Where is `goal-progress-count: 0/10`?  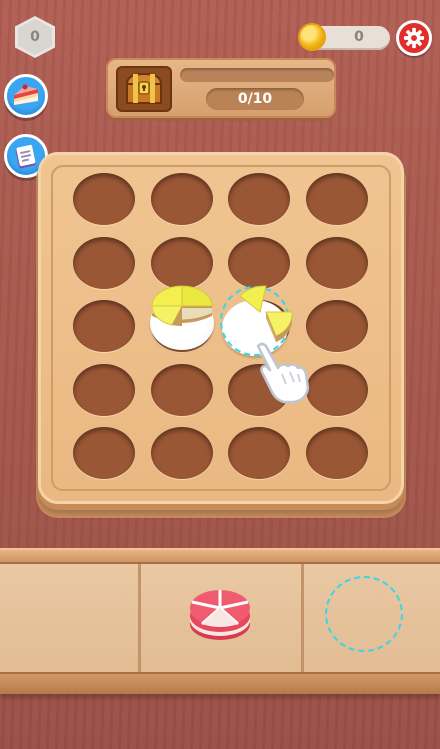 goal-progress-count: 0/10 is located at coordinates (255, 99).